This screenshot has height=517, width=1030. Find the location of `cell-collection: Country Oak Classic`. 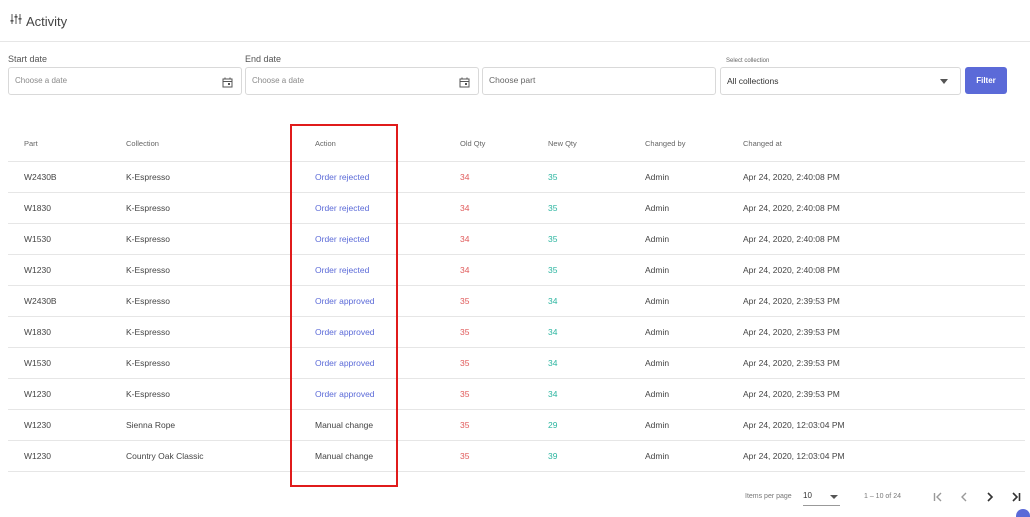

cell-collection: Country Oak Classic is located at coordinates (165, 456).